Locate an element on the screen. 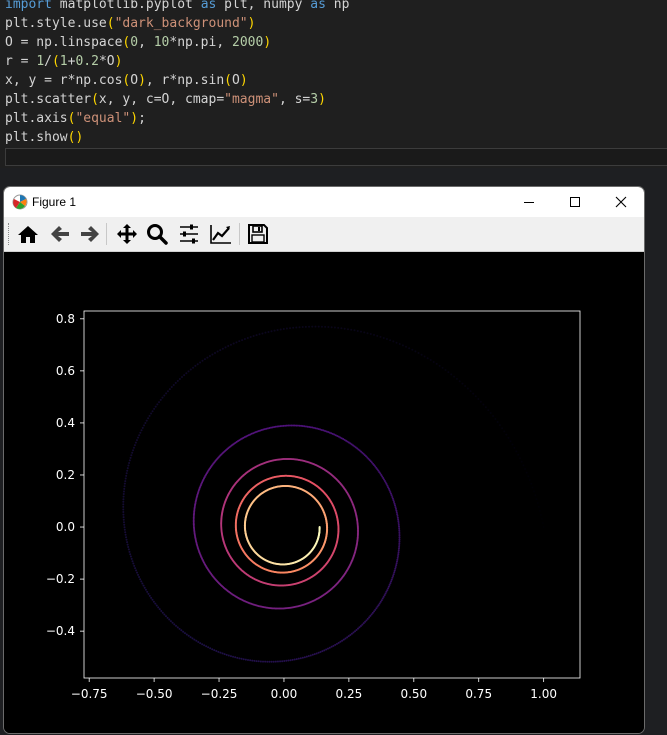 The image size is (667, 735). x-tick-label: 1.00 is located at coordinates (543, 694).